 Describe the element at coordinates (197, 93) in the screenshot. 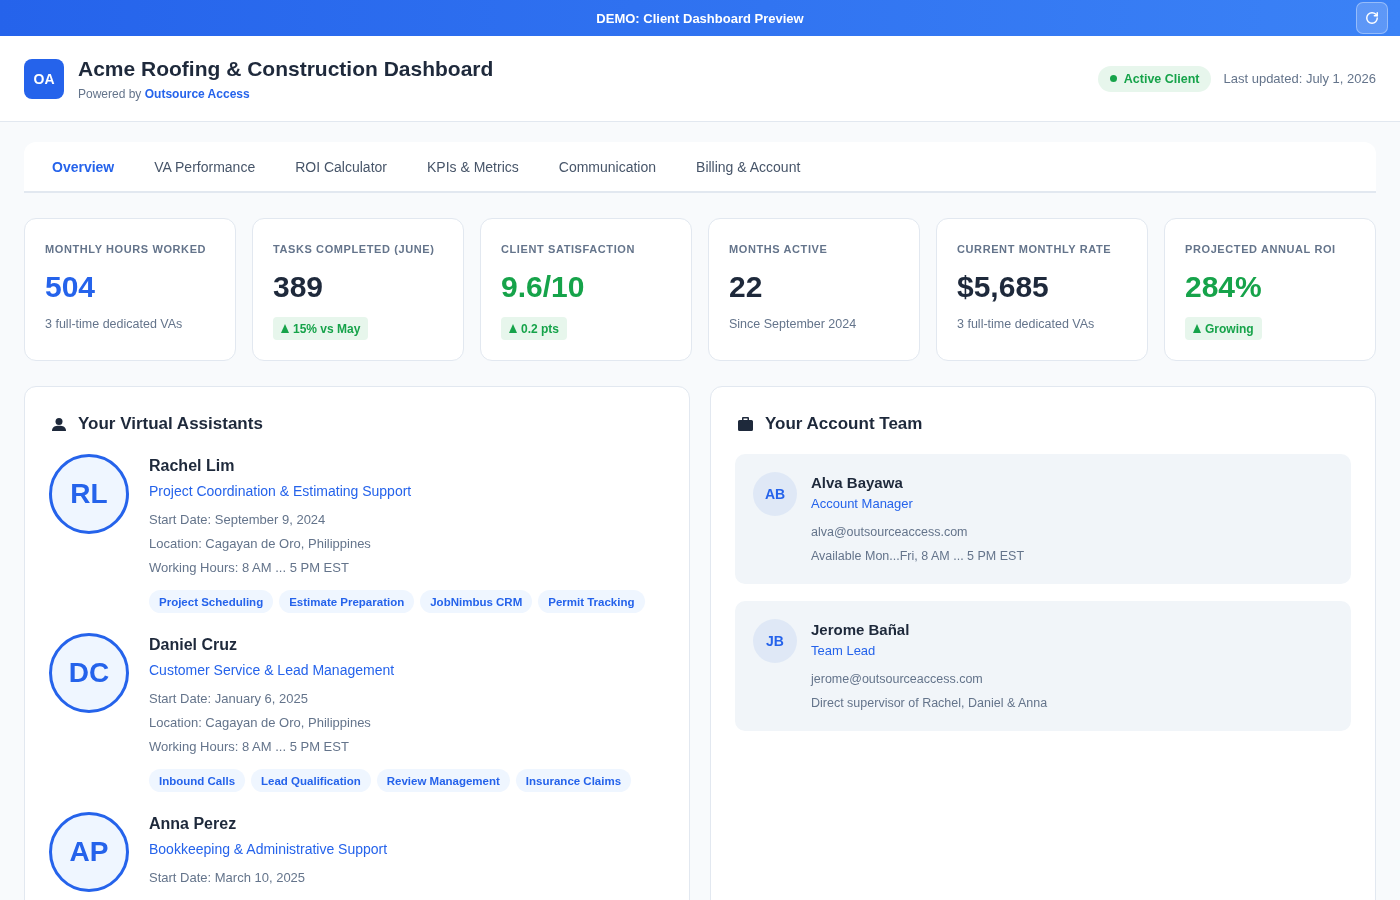

I see `outsource-access-link: Outsource Access` at that location.